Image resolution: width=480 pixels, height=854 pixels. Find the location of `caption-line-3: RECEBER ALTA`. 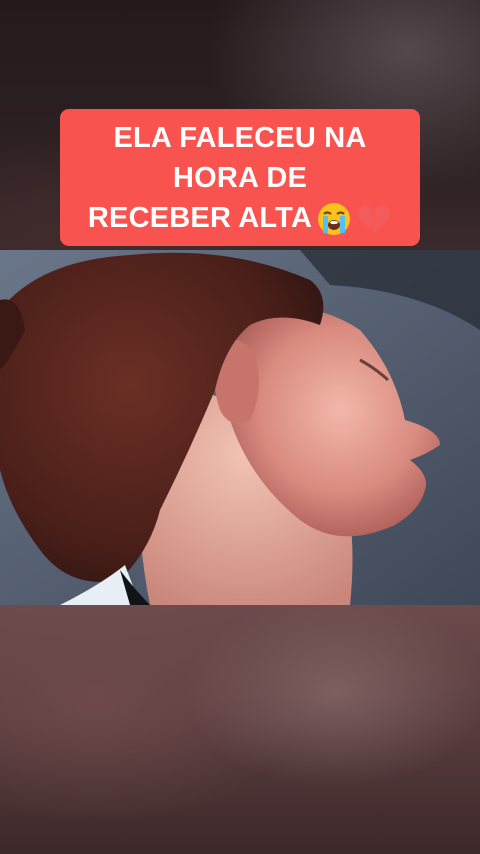

caption-line-3: RECEBER ALTA is located at coordinates (200, 218).